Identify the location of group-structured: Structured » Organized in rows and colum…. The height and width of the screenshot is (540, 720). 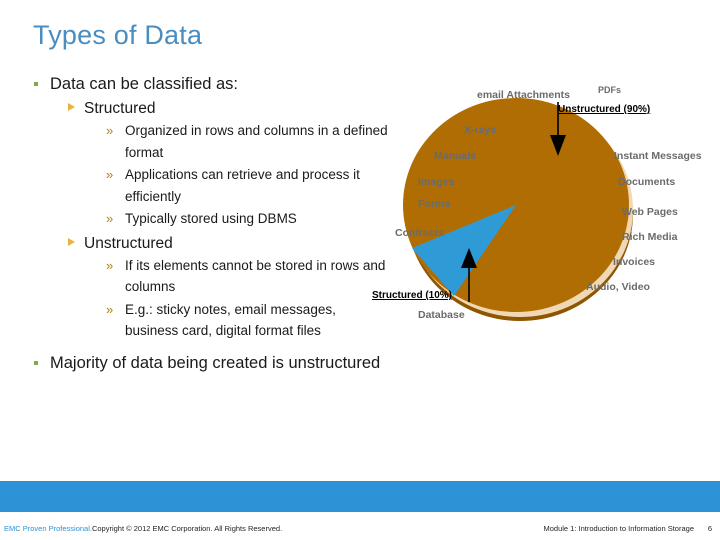
(210, 164).